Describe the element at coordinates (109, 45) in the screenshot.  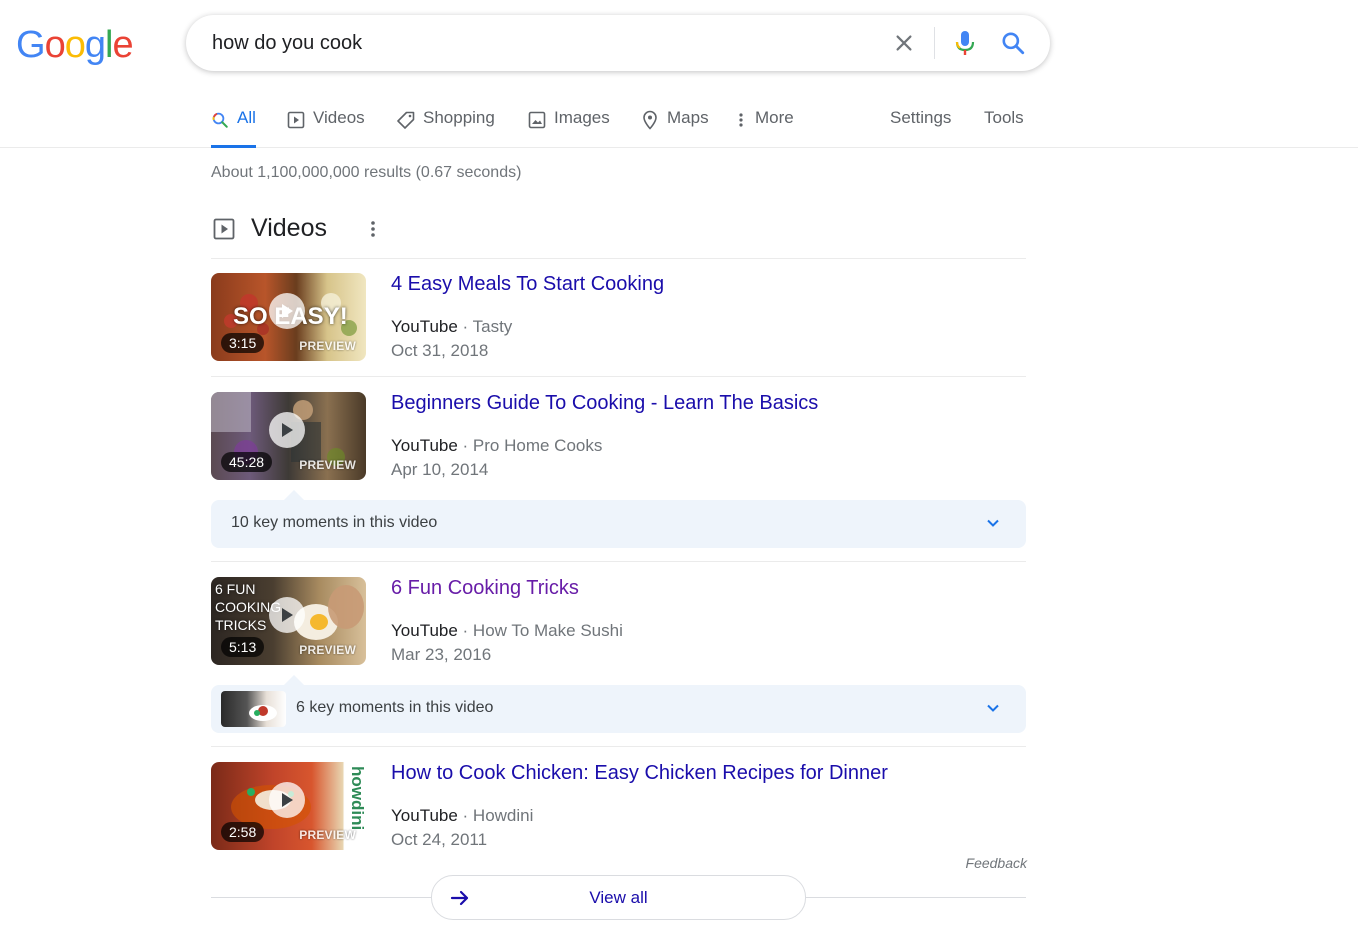
I see `logo-letter: l` at that location.